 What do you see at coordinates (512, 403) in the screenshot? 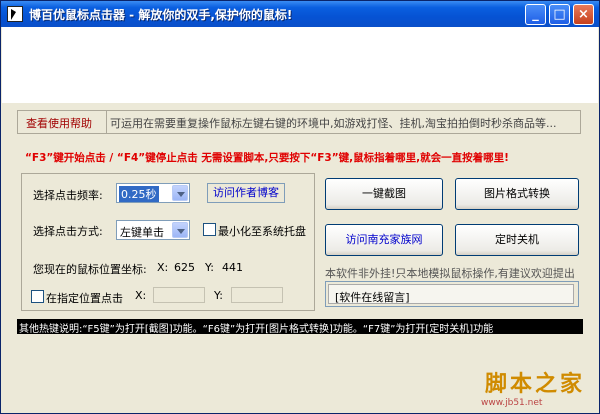
I see `watermark-url: www.jb51.net` at bounding box center [512, 403].